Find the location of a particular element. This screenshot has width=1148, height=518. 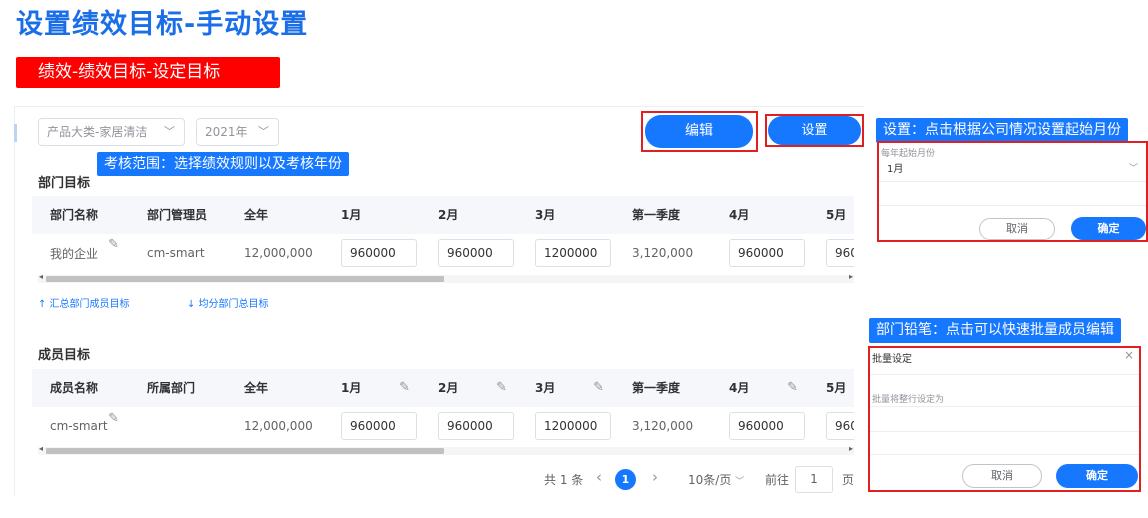

year-select-value: 2021年 is located at coordinates (226, 132).